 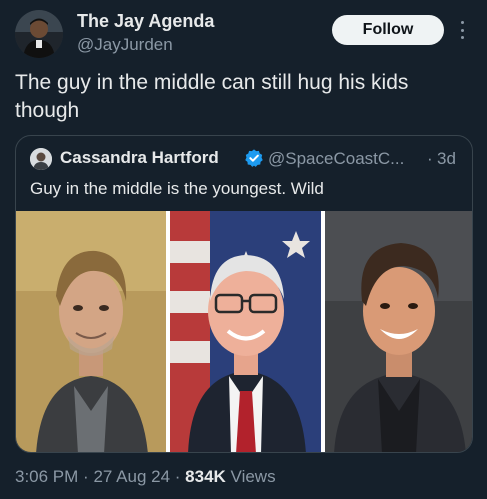 I want to click on author-handle: @JayJurden, so click(x=125, y=45).